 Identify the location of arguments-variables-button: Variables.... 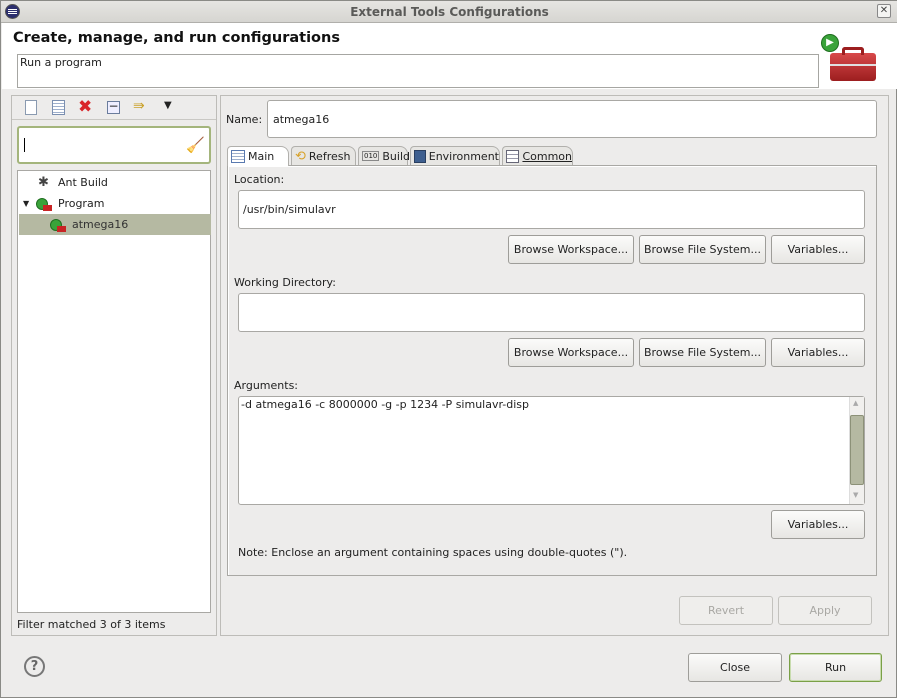
(818, 524).